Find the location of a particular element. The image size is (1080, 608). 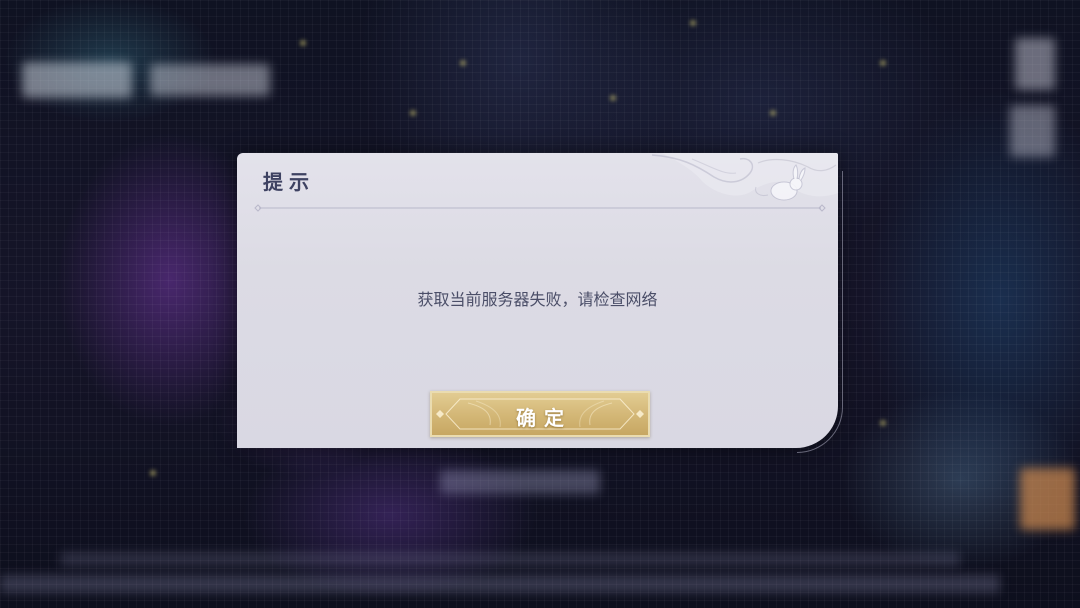

confirm-button: 确定 is located at coordinates (540, 414).